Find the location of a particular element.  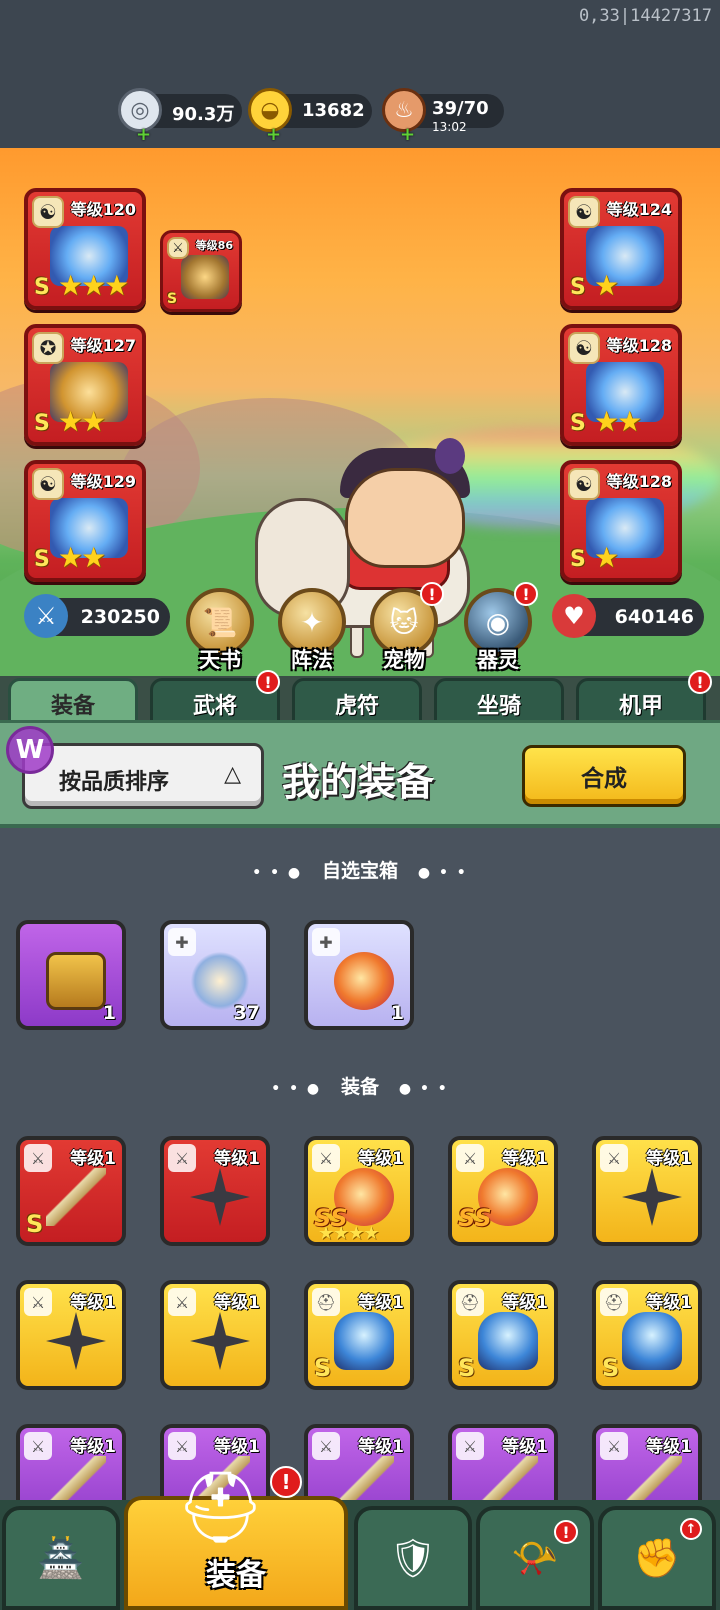

shield-swords-icon: 🛡 is located at coordinates (413, 1557).